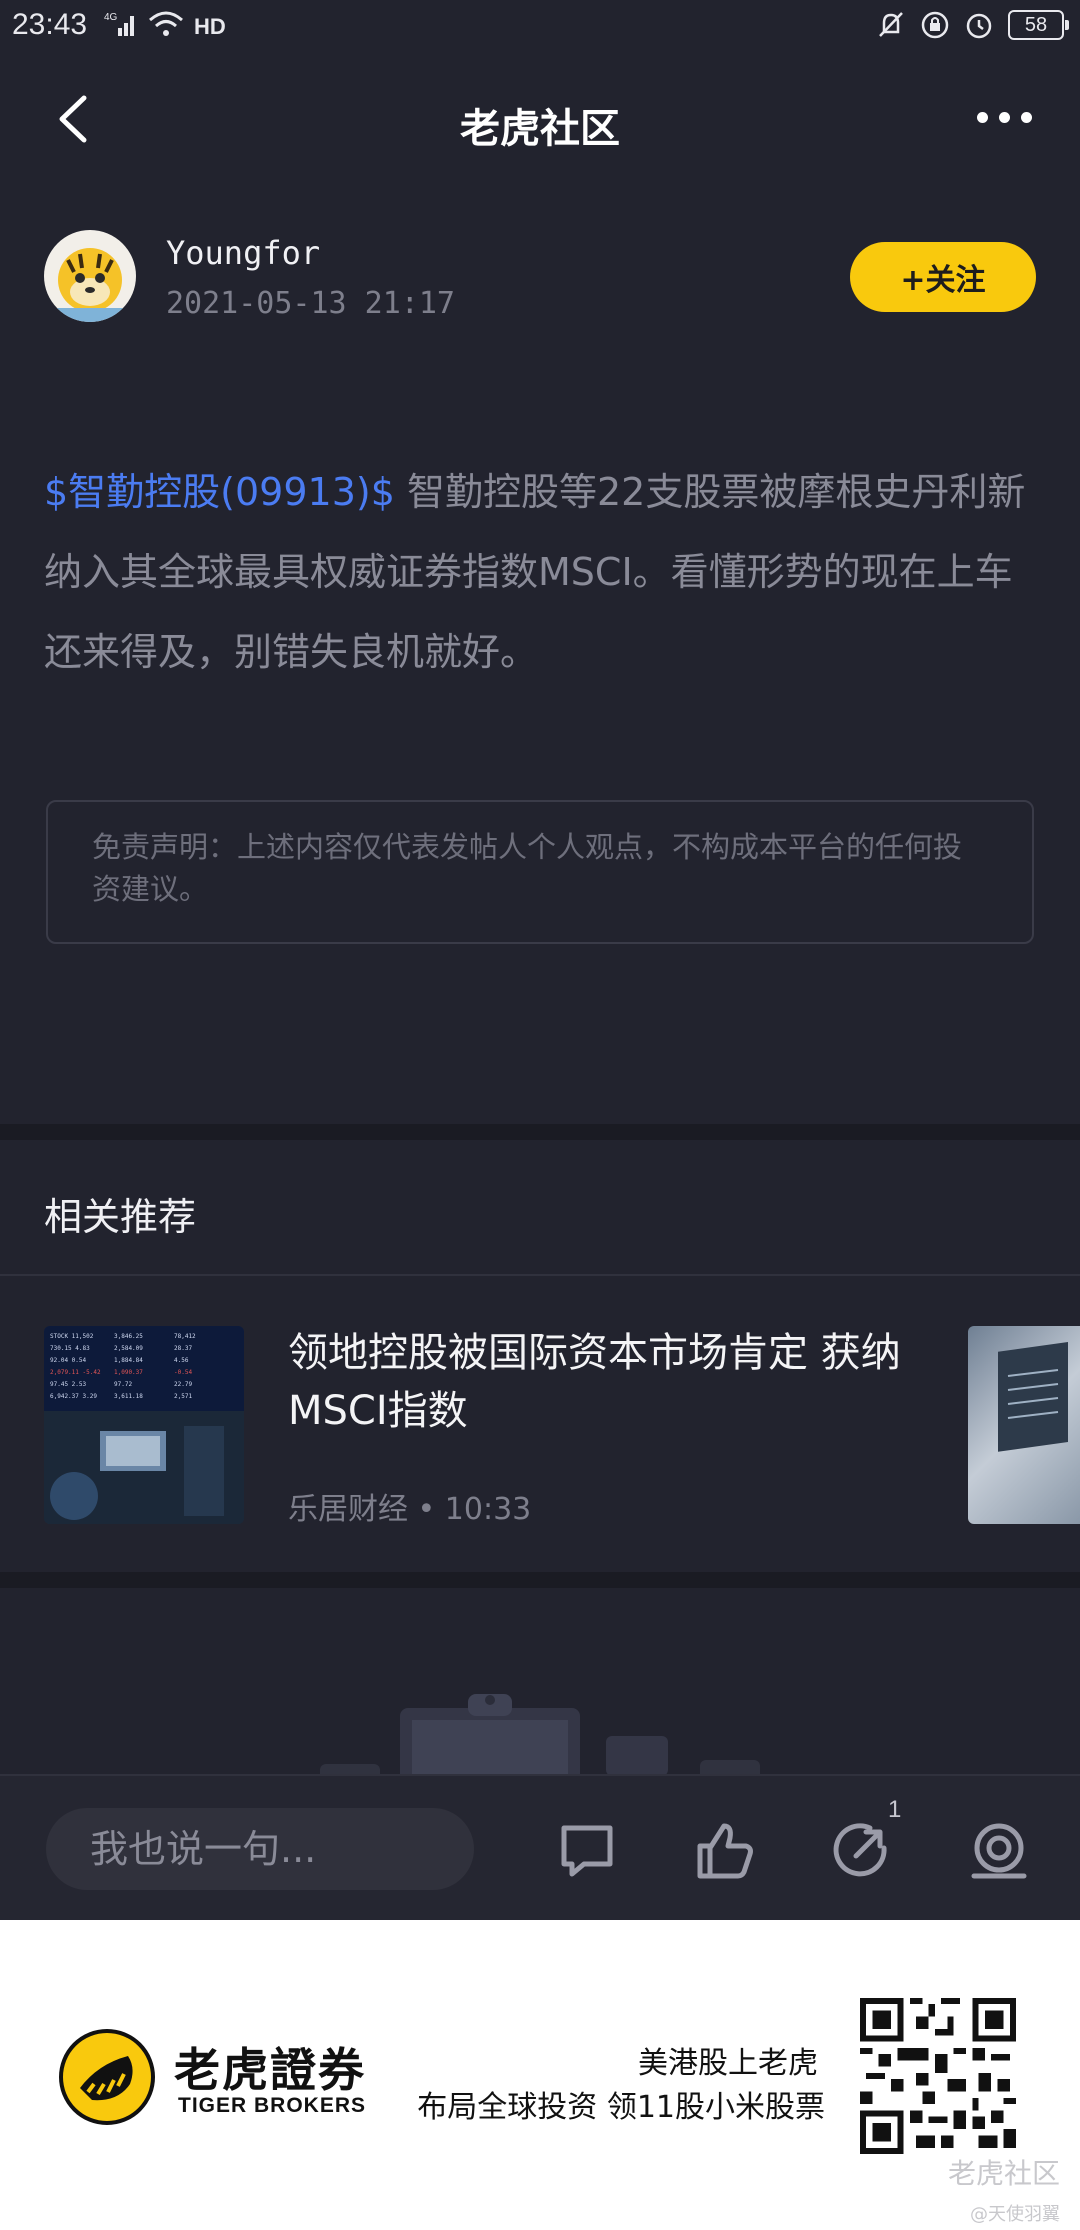  What do you see at coordinates (185, 1336) in the screenshot?
I see `svg-text: 78,412` at bounding box center [185, 1336].